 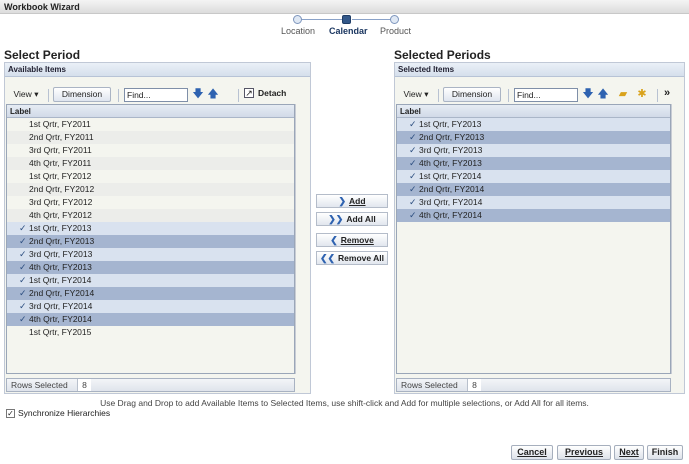 What do you see at coordinates (395, 31) in the screenshot?
I see `train-step-product: Product` at bounding box center [395, 31].